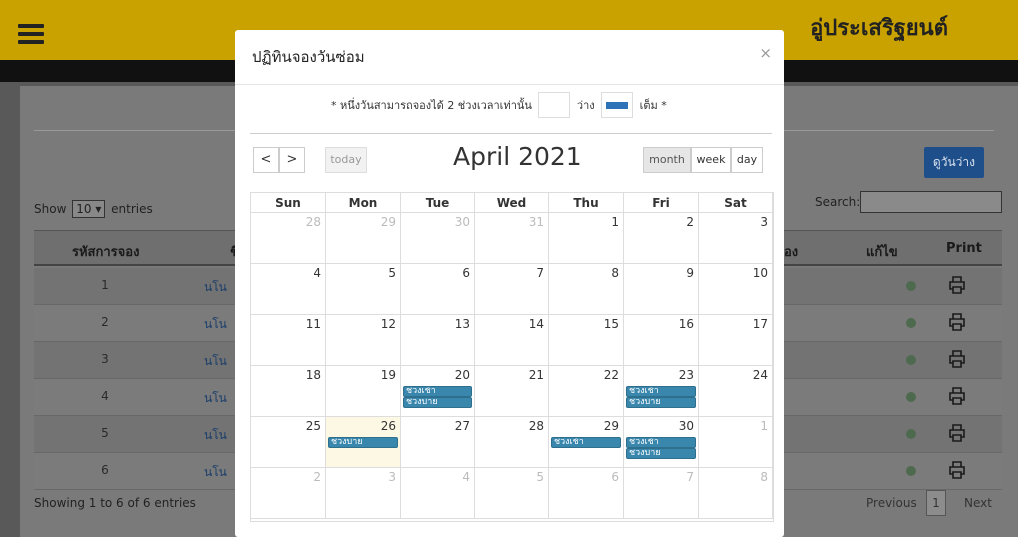 Image resolution: width=1018 pixels, height=537 pixels. What do you see at coordinates (84, 209) in the screenshot?
I see `entries-select-value: 10` at bounding box center [84, 209].